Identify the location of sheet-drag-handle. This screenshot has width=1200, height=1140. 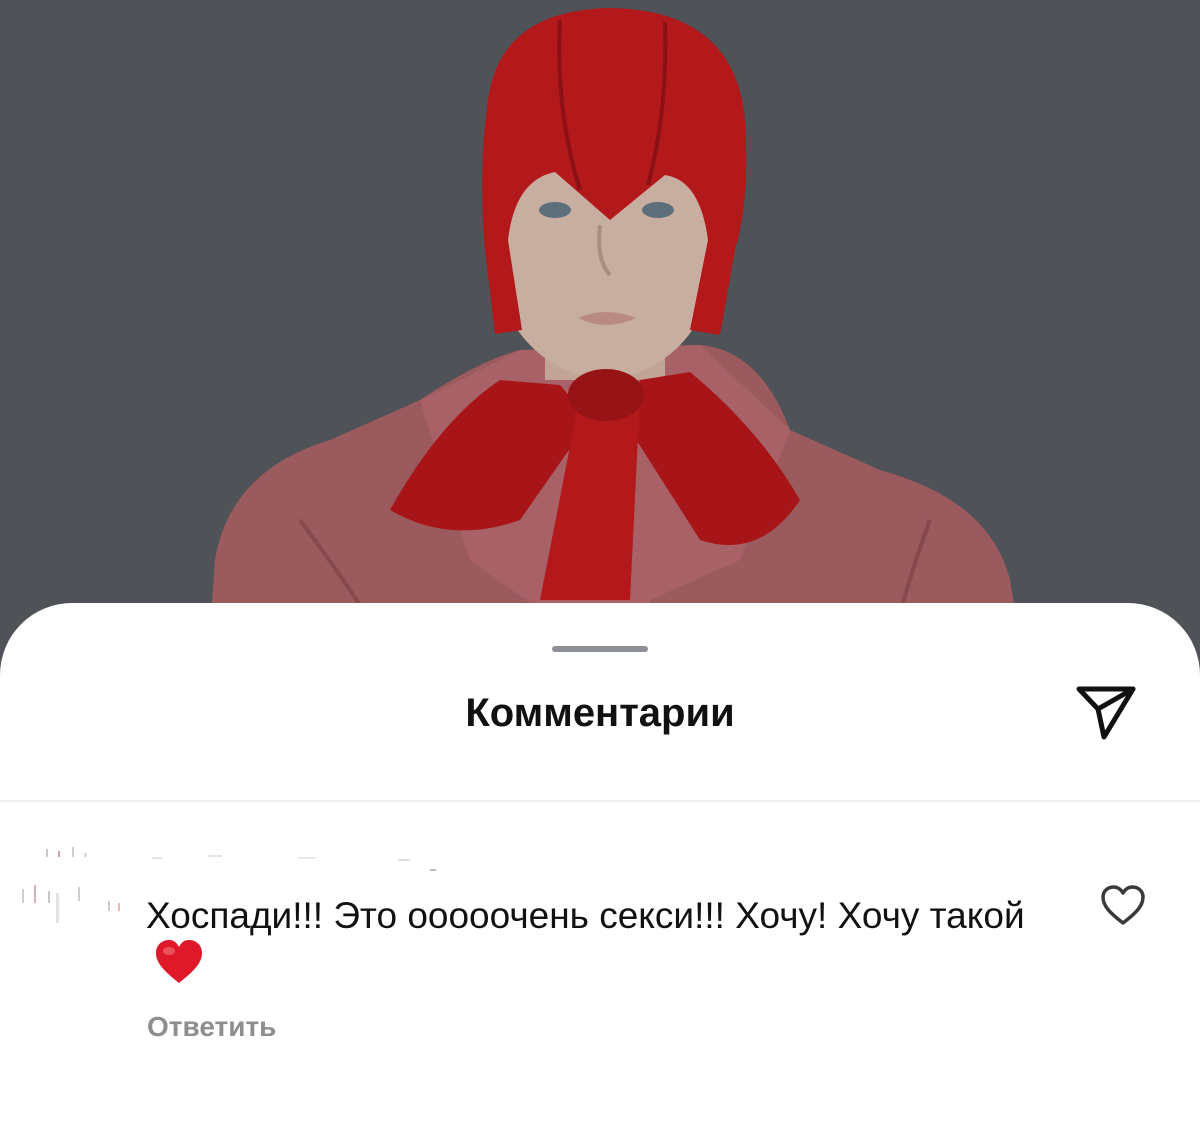
(600, 649).